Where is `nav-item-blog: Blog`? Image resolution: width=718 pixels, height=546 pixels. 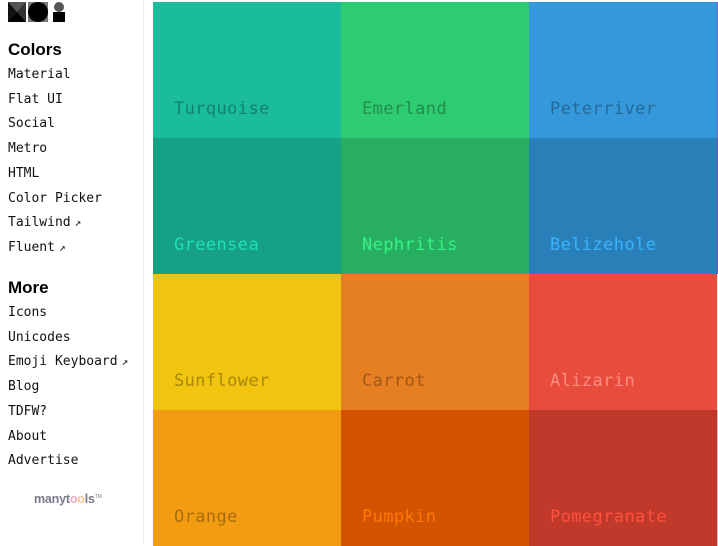 nav-item-blog: Blog is located at coordinates (23, 387).